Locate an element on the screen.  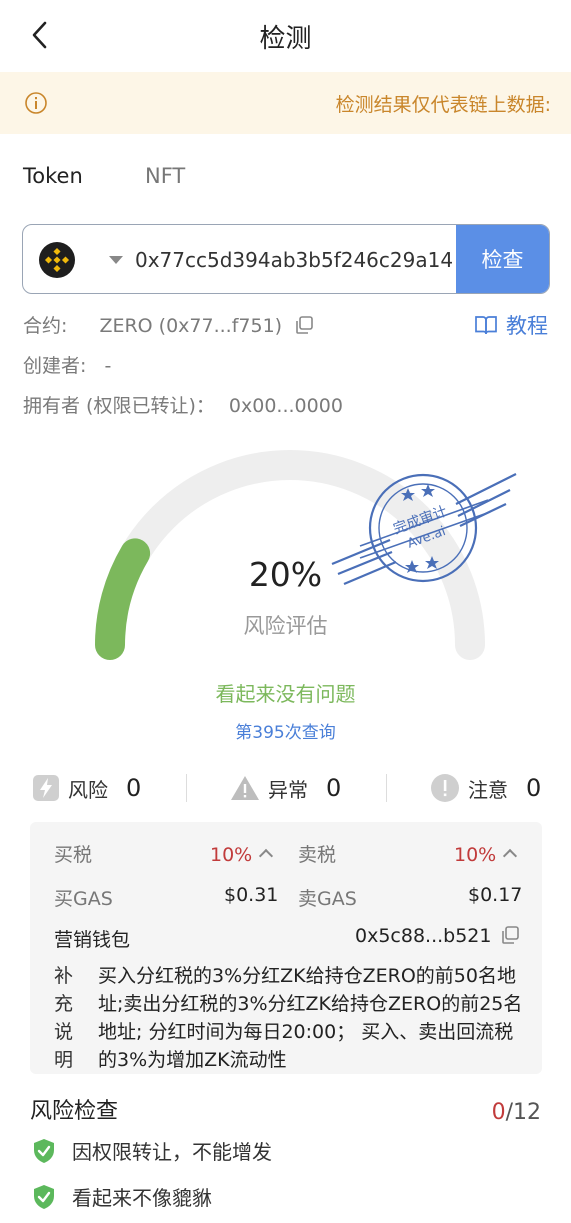
supplement-label: 补充说明 is located at coordinates (64, 1018).